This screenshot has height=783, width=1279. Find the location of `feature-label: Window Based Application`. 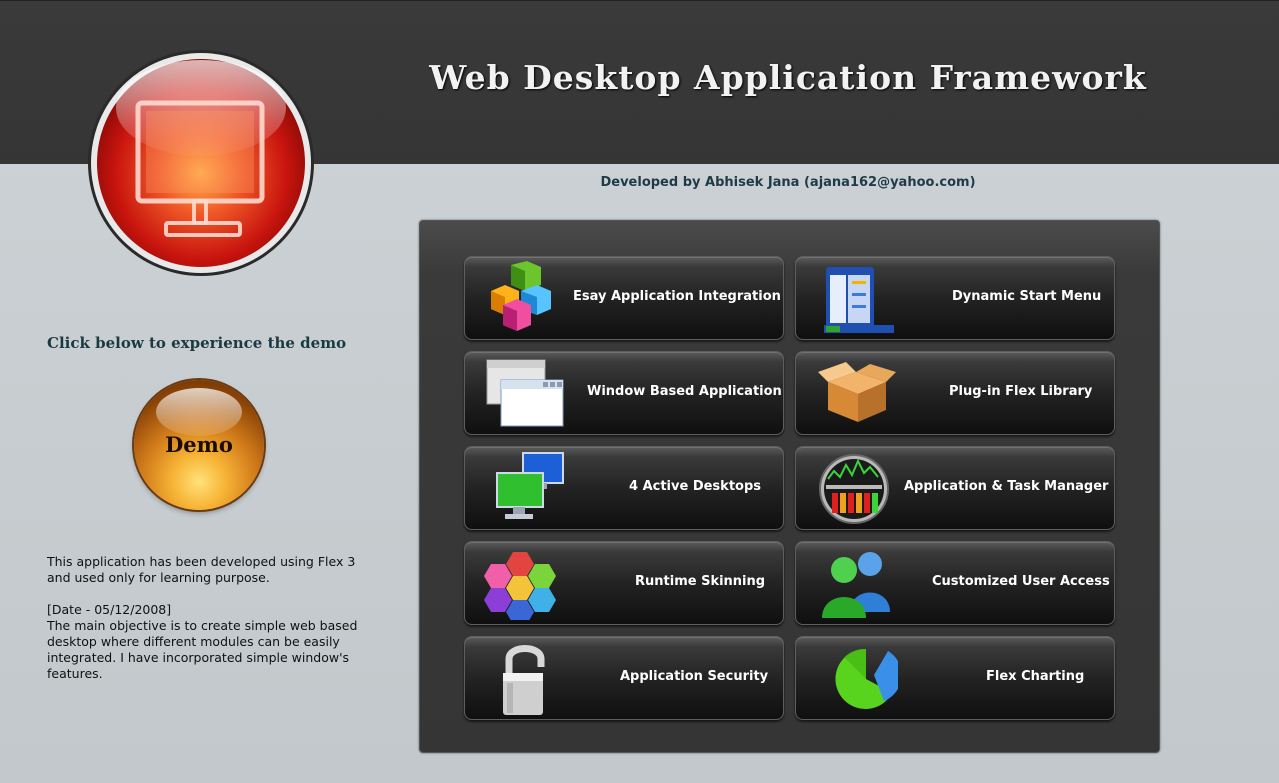

feature-label: Window Based Application is located at coordinates (684, 391).